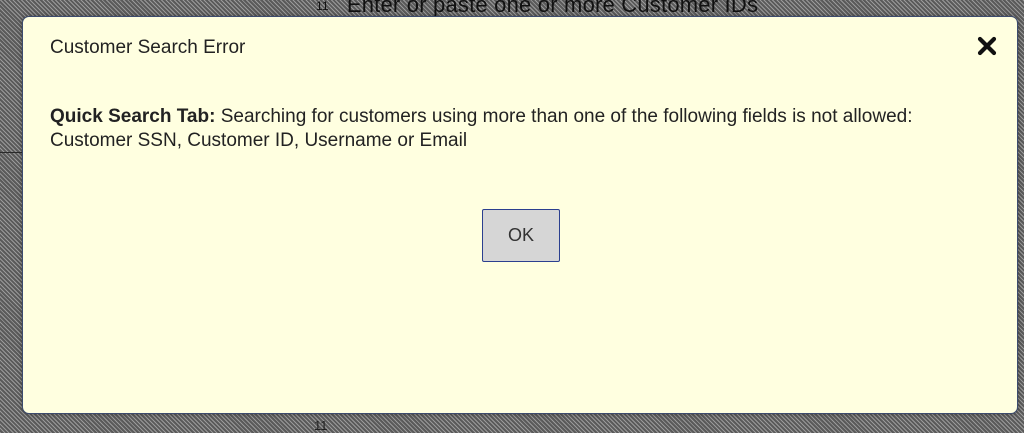 This screenshot has height=433, width=1024. I want to click on message-lead: Quick Search Tab:, so click(133, 116).